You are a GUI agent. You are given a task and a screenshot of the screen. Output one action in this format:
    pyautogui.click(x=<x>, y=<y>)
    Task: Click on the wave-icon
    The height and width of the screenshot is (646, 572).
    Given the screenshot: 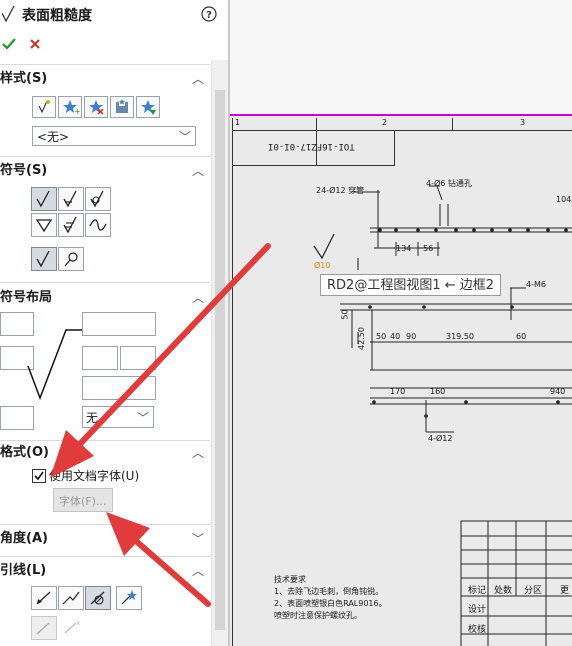 What is the action you would take?
    pyautogui.click(x=98, y=225)
    